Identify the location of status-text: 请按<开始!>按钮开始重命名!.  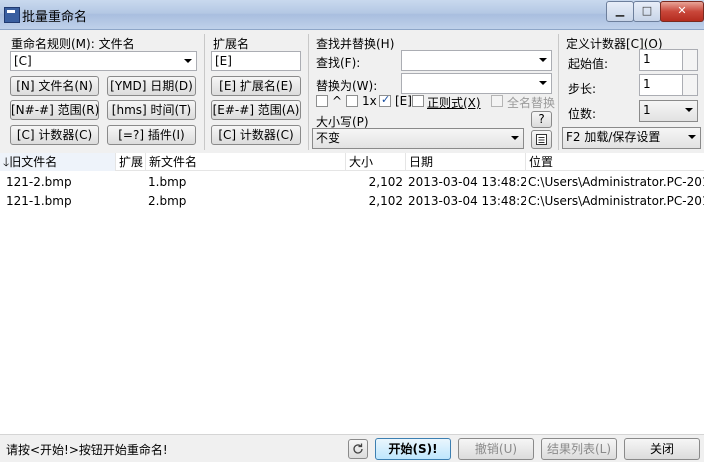
(87, 450).